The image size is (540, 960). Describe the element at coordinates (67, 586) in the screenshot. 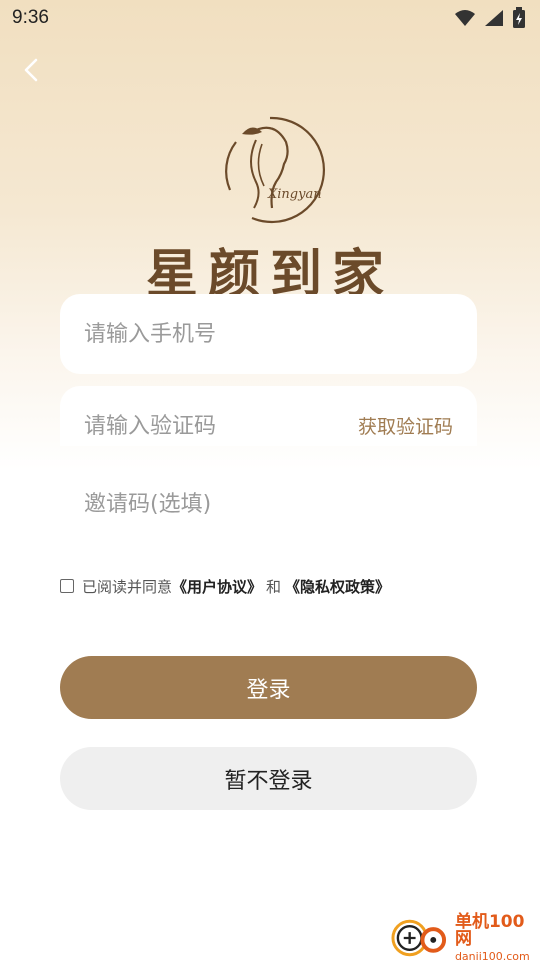

I see `agreement-checkbox` at that location.